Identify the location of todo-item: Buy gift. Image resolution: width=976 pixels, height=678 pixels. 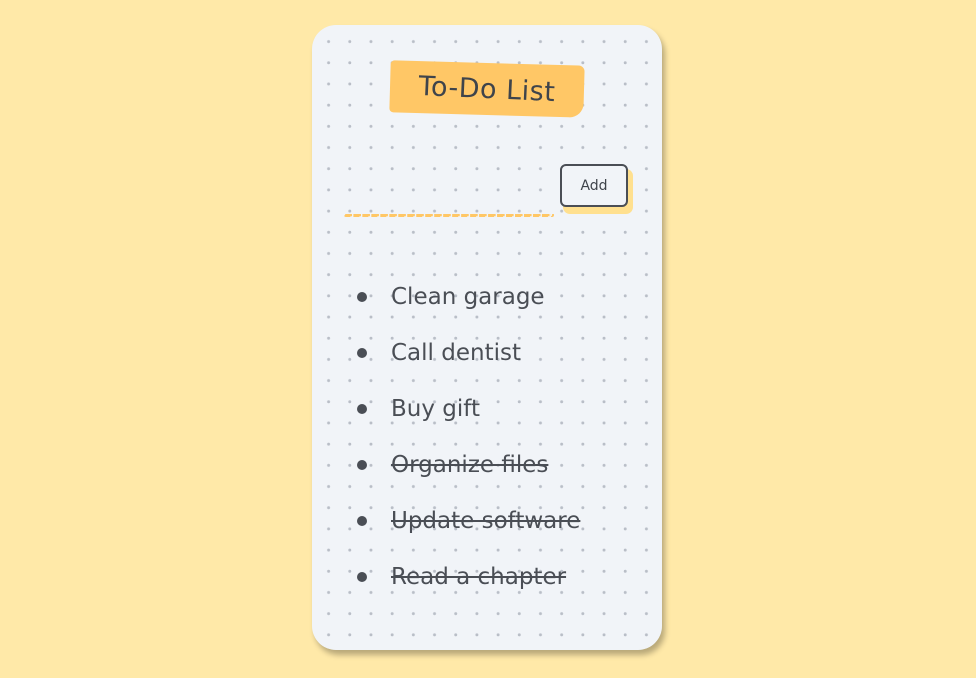
(487, 409).